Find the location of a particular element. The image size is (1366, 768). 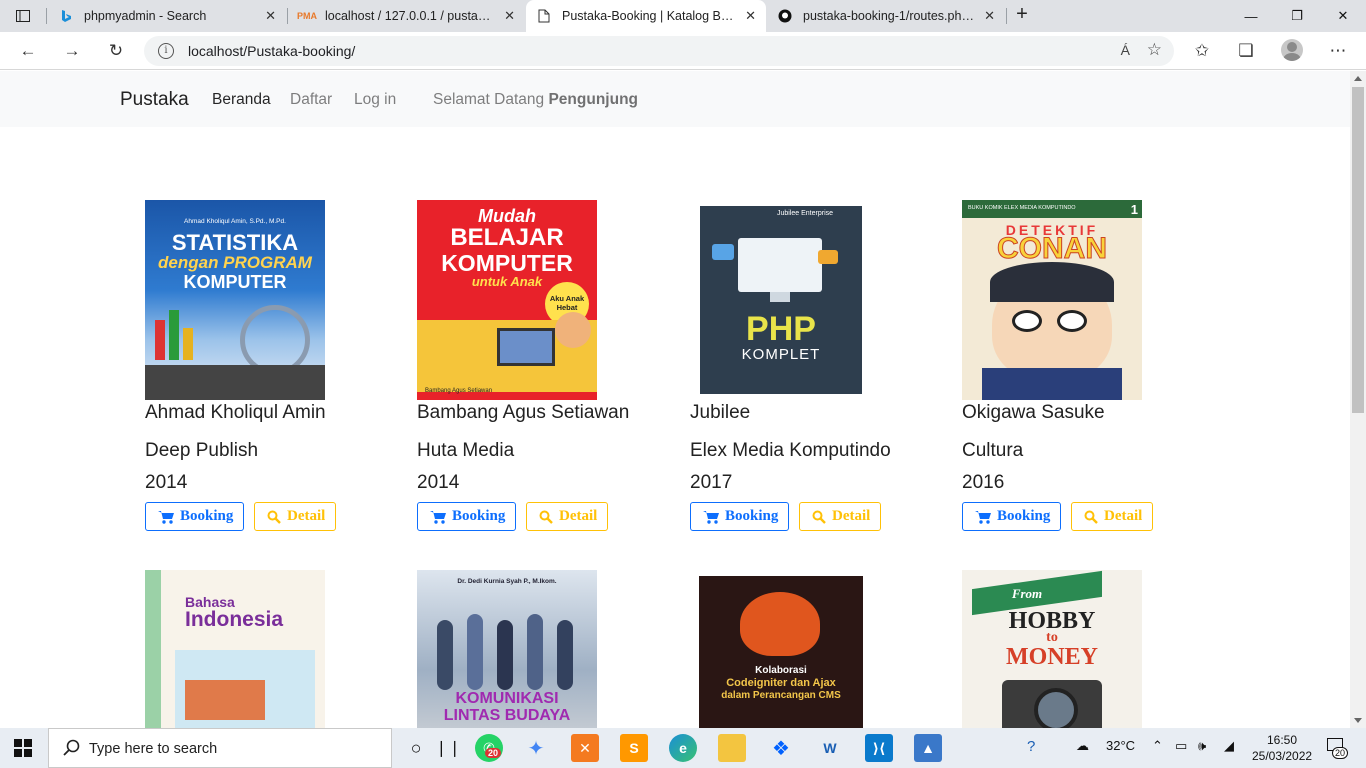

github-icon is located at coordinates (785, 16).